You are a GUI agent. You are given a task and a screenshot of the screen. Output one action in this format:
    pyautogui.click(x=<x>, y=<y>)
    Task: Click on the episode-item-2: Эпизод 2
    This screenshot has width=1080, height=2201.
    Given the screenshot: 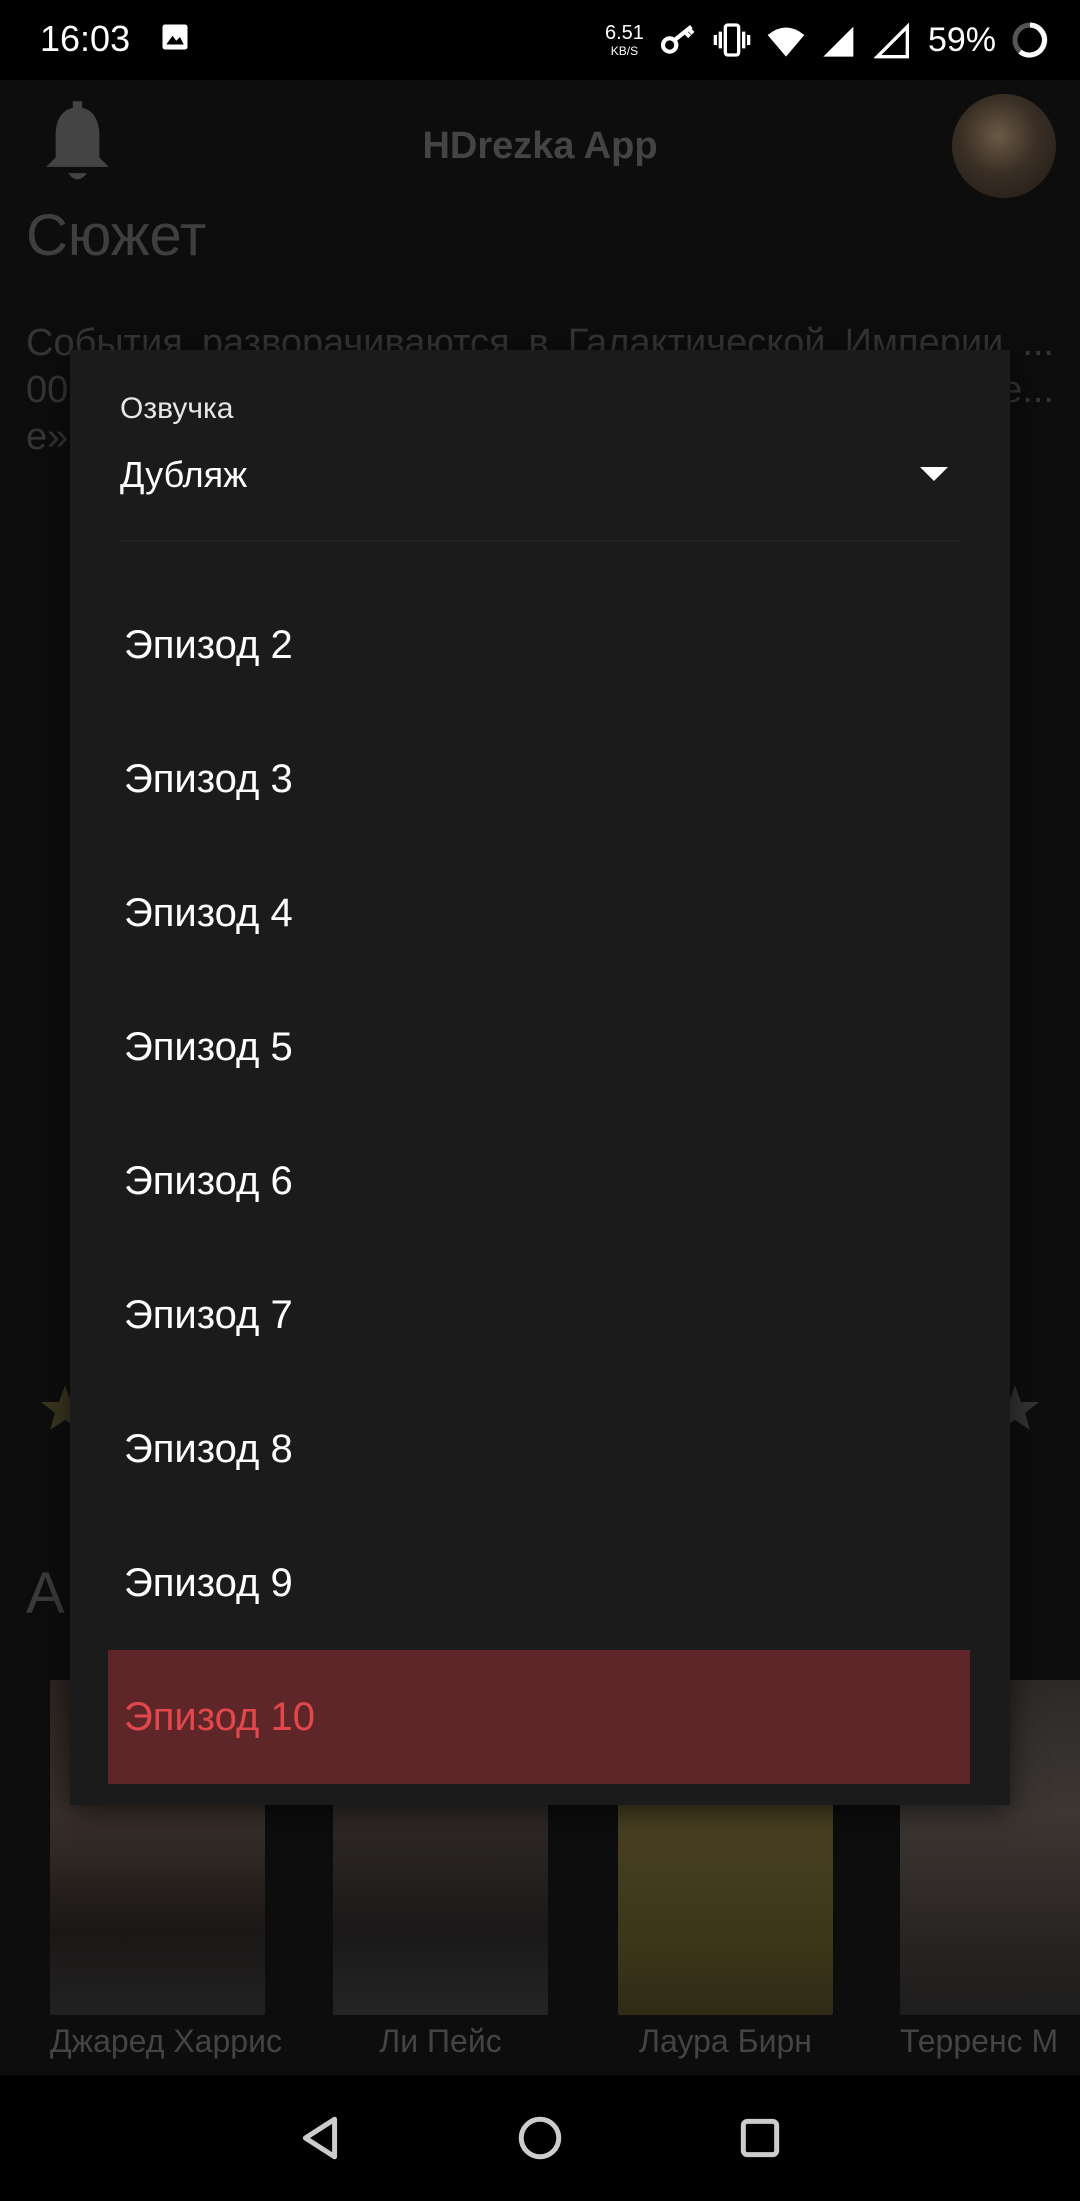 What is the action you would take?
    pyautogui.click(x=539, y=645)
    